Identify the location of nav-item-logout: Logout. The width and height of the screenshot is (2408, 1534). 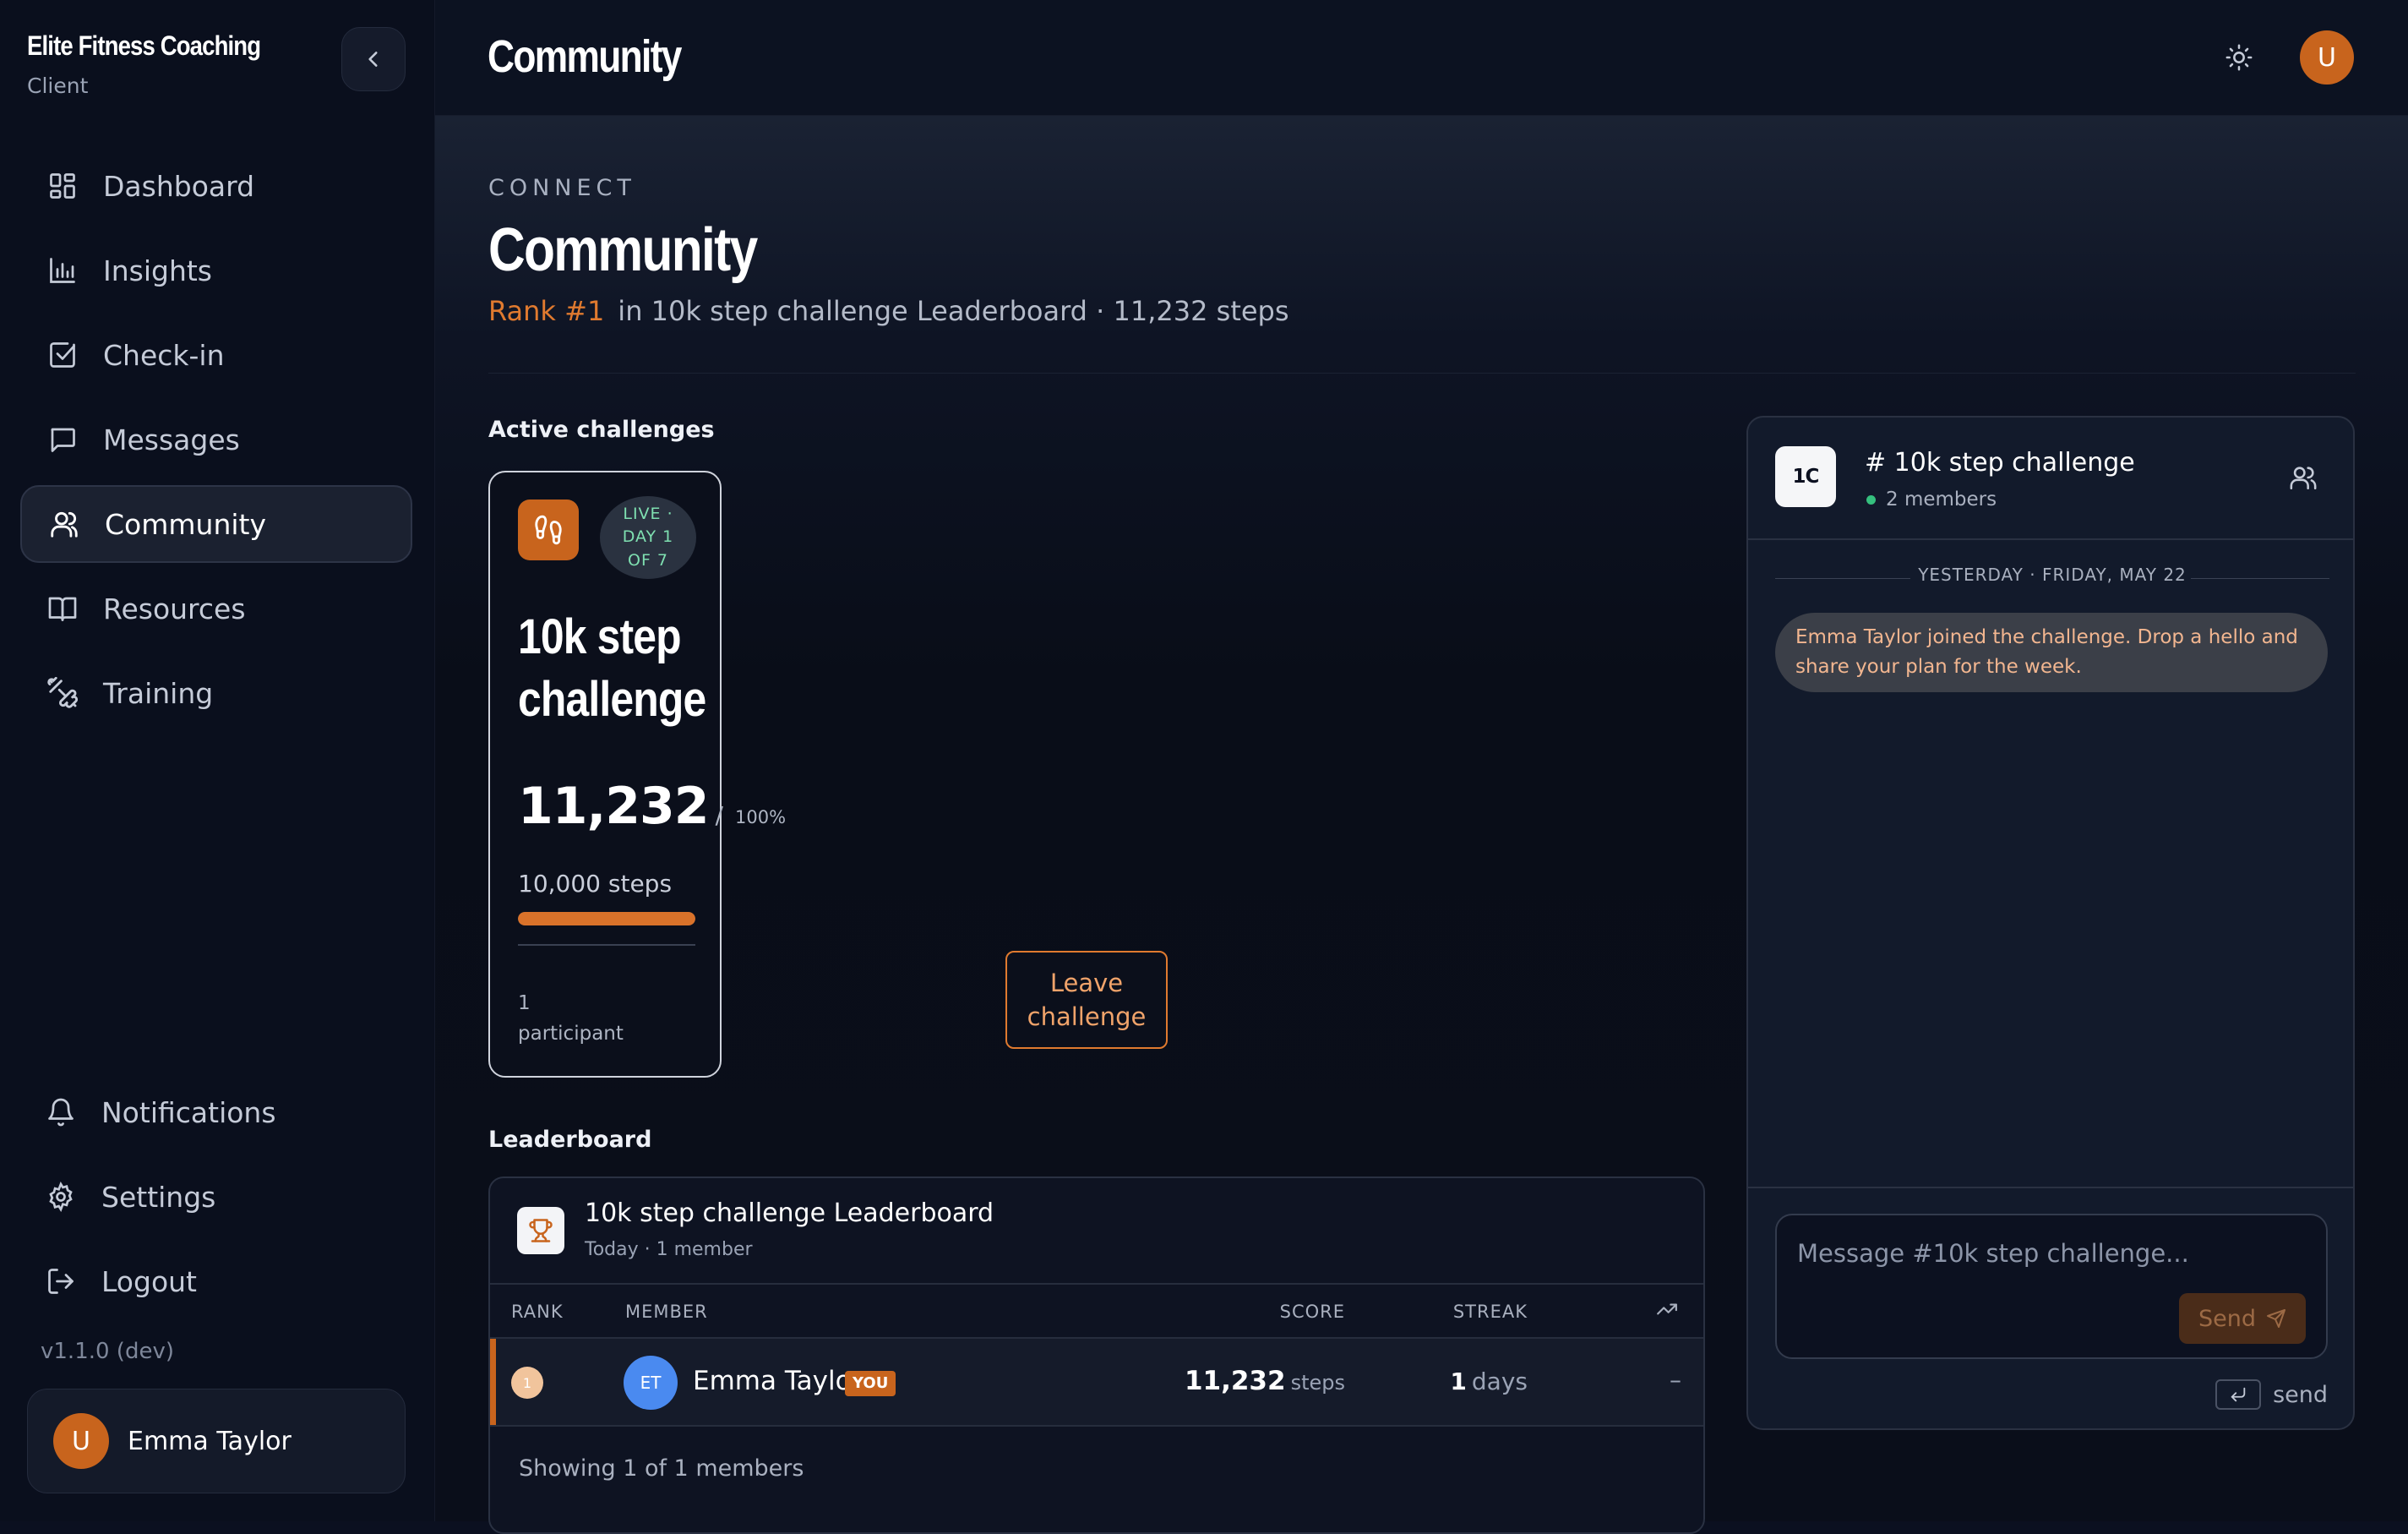
(216, 1281).